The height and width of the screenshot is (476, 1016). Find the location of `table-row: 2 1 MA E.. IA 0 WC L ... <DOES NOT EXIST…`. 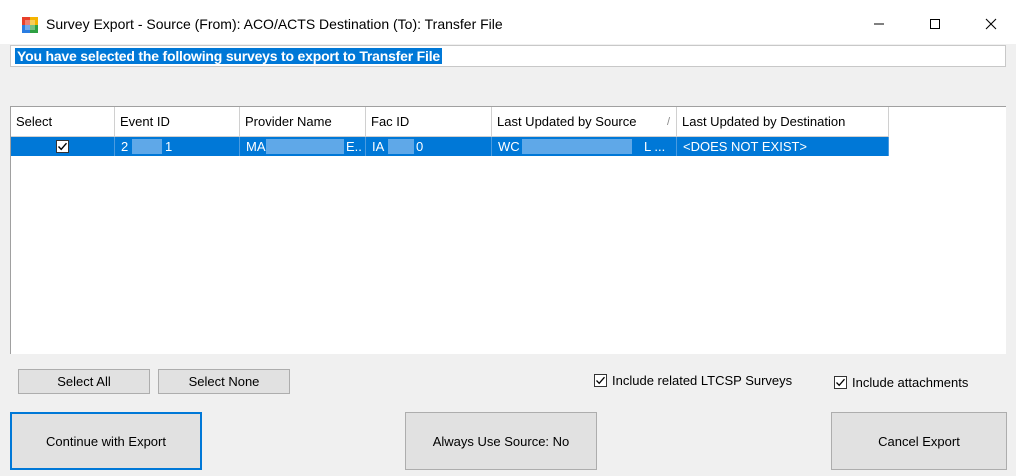

table-row: 2 1 MA E.. IA 0 WC L ... <DOES NOT EXIST… is located at coordinates (450, 146).